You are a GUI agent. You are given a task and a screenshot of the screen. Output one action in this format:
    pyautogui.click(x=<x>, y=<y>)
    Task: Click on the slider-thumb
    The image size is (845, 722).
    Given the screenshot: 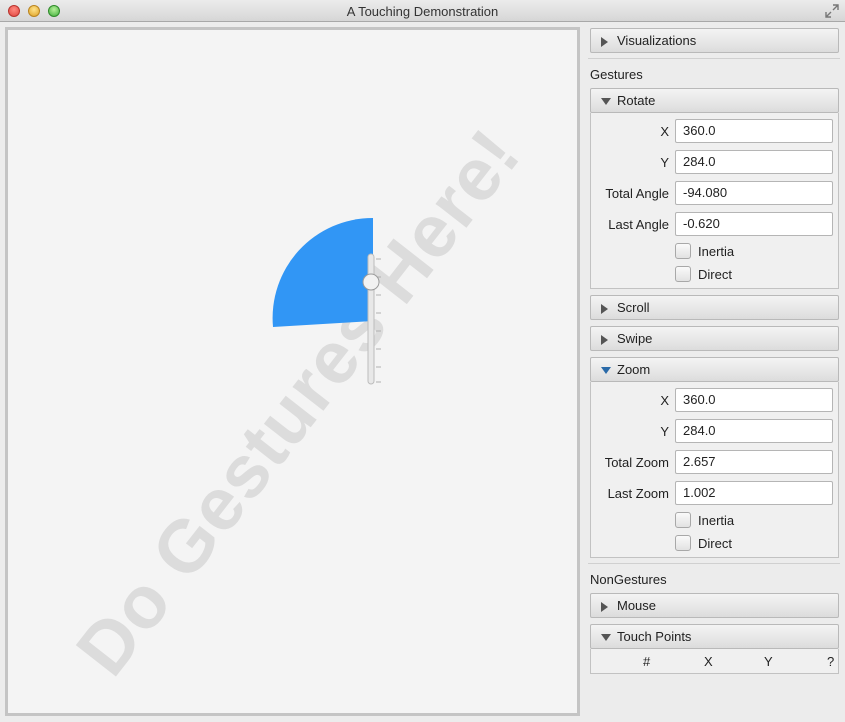 What is the action you would take?
    pyautogui.click(x=371, y=282)
    